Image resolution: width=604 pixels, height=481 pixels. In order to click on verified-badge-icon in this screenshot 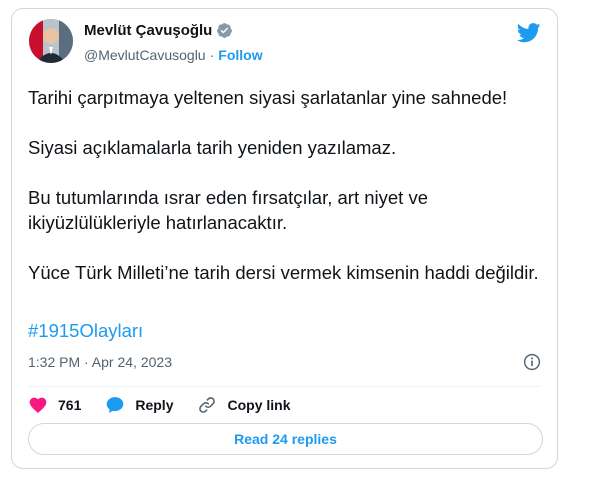, I will do `click(224, 30)`.